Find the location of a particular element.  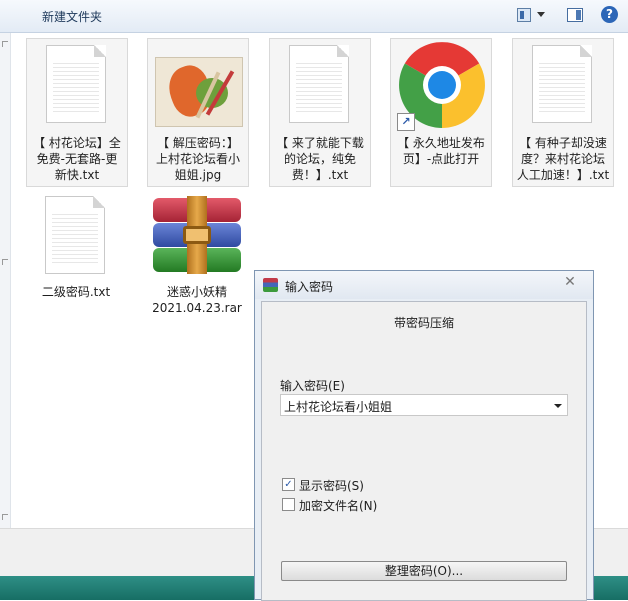

winrar-archive-icon is located at coordinates (197, 235).